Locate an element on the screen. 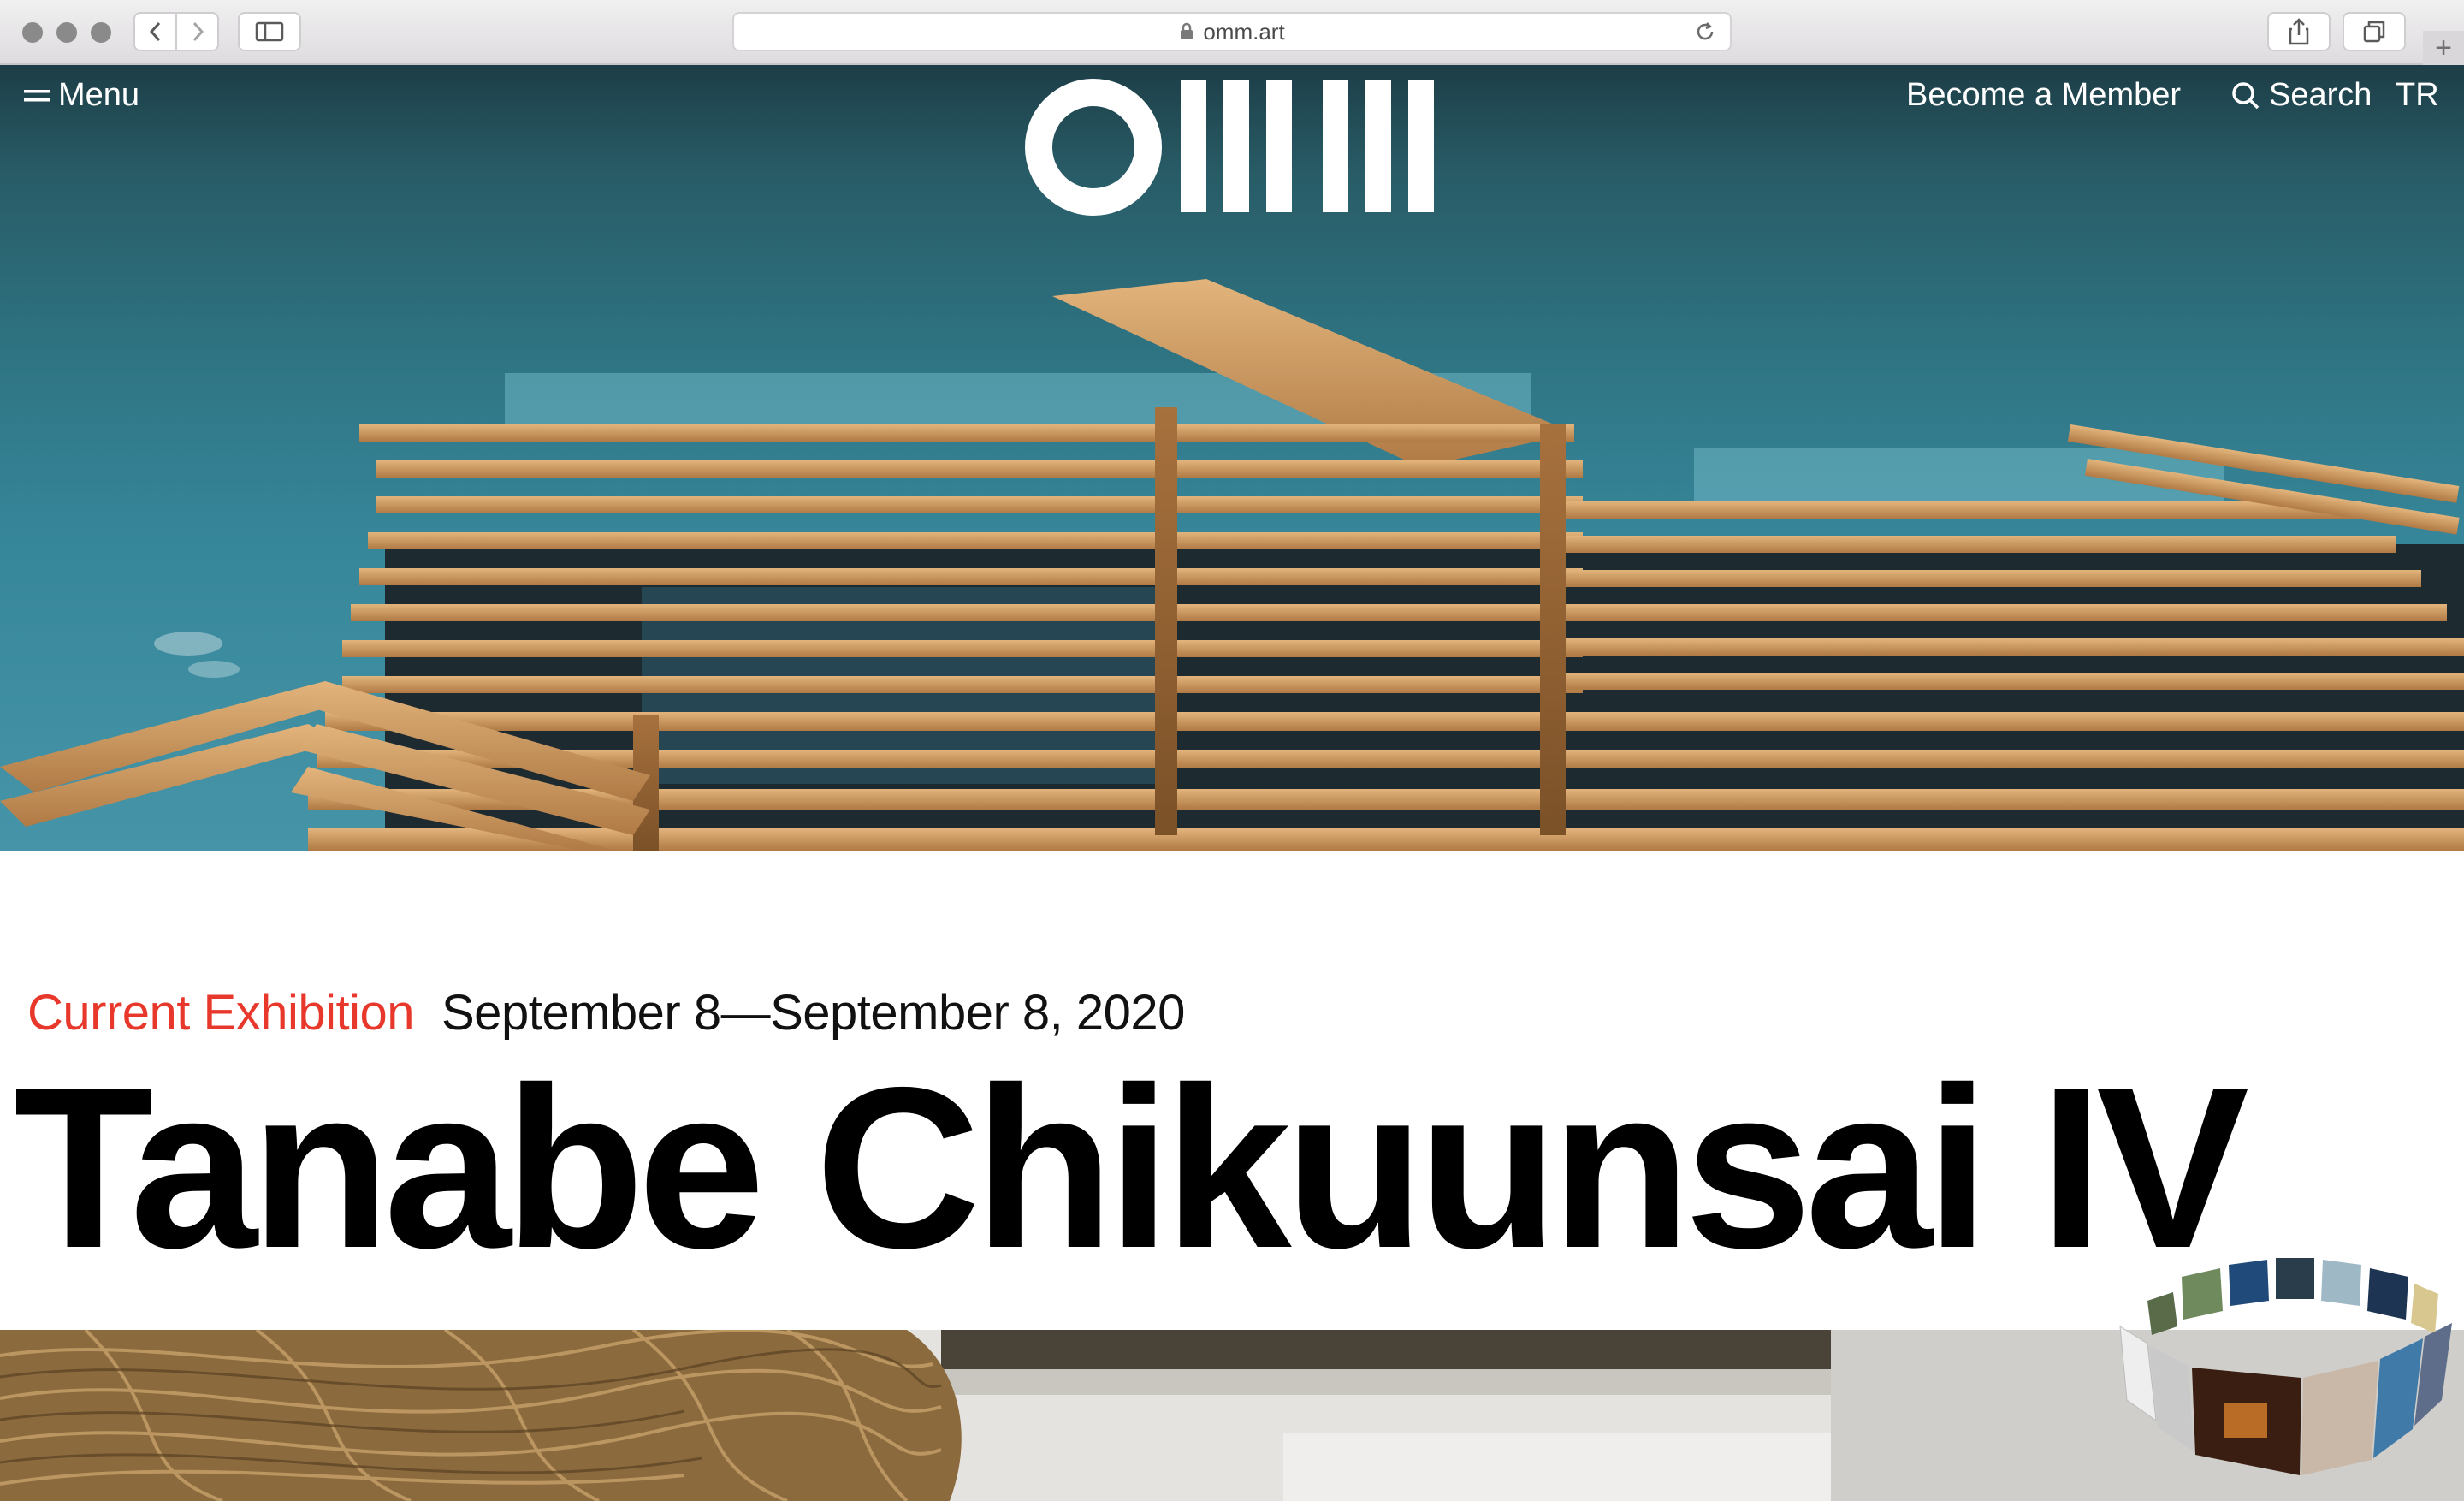 The height and width of the screenshot is (1501, 2464). chevron-right-icon is located at coordinates (198, 31).